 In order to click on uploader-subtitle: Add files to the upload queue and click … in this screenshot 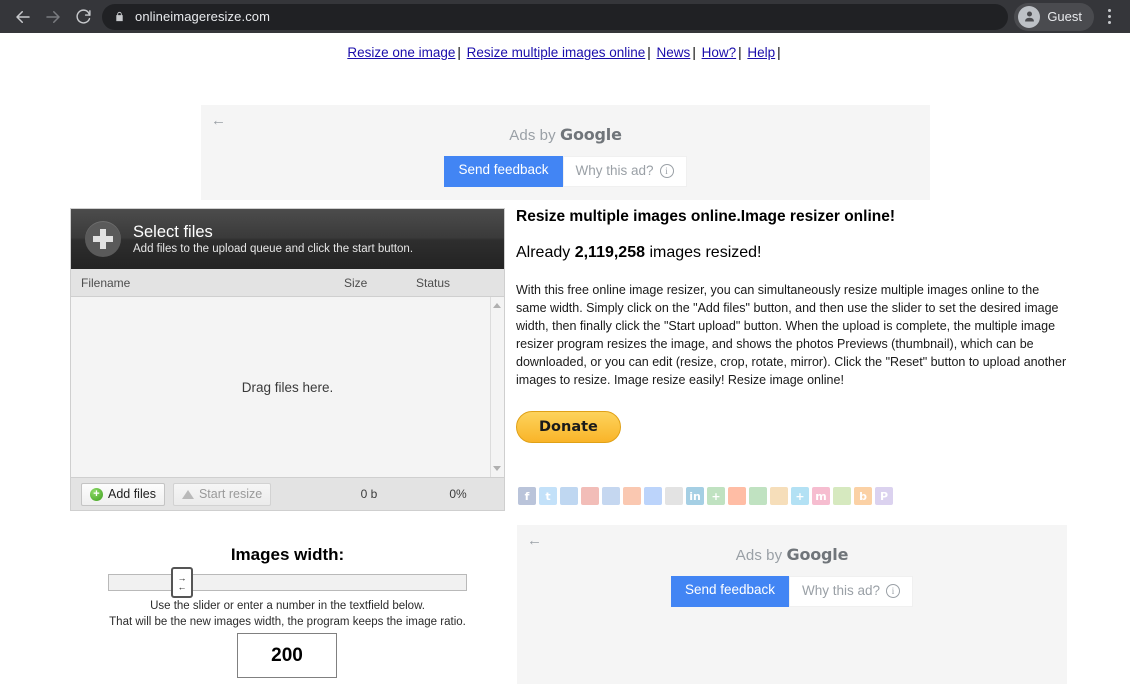, I will do `click(273, 249)`.